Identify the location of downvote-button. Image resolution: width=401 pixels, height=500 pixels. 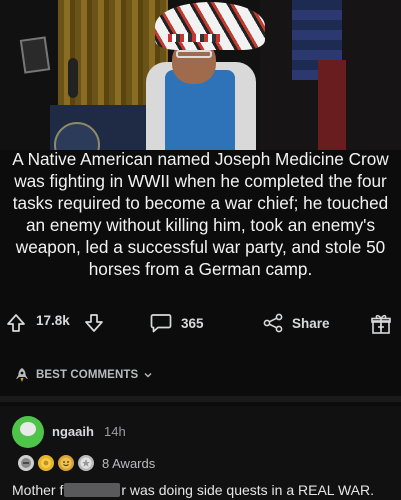
(94, 323).